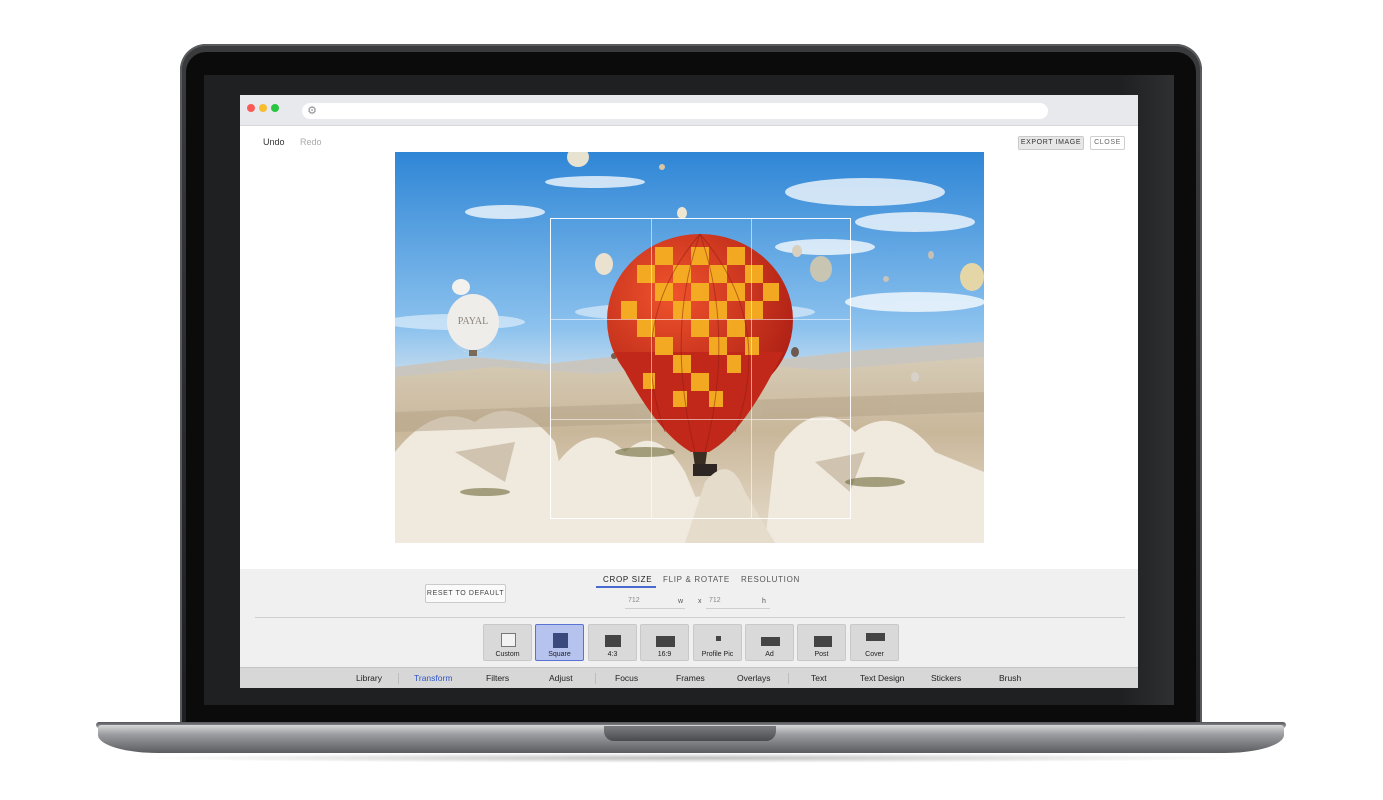 The height and width of the screenshot is (800, 1383). I want to click on square-crop-icon, so click(560, 640).